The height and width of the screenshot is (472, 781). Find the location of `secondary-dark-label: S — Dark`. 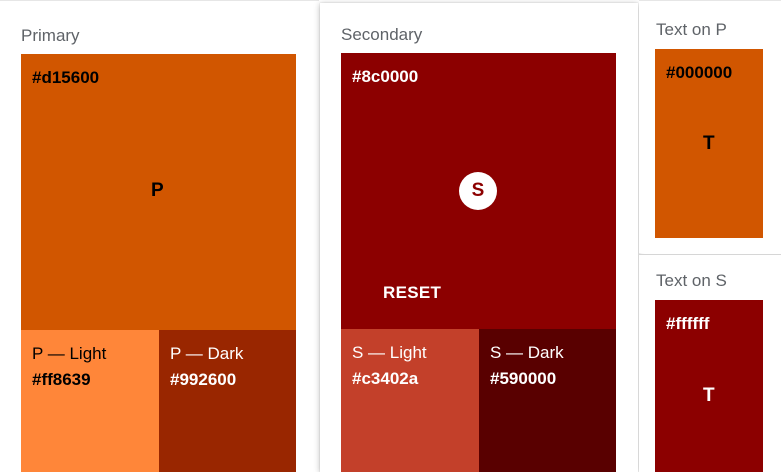

secondary-dark-label: S — Dark is located at coordinates (527, 352).